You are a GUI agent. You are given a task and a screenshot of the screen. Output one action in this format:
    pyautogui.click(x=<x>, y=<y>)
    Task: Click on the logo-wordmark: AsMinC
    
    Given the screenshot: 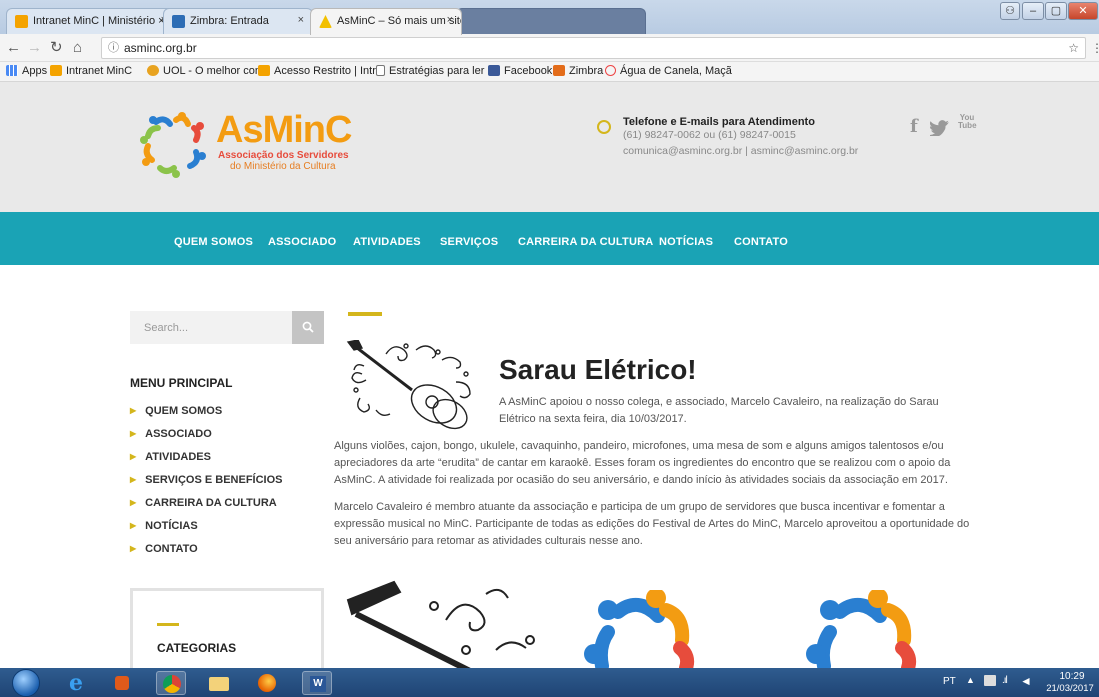 What is the action you would take?
    pyautogui.click(x=284, y=130)
    